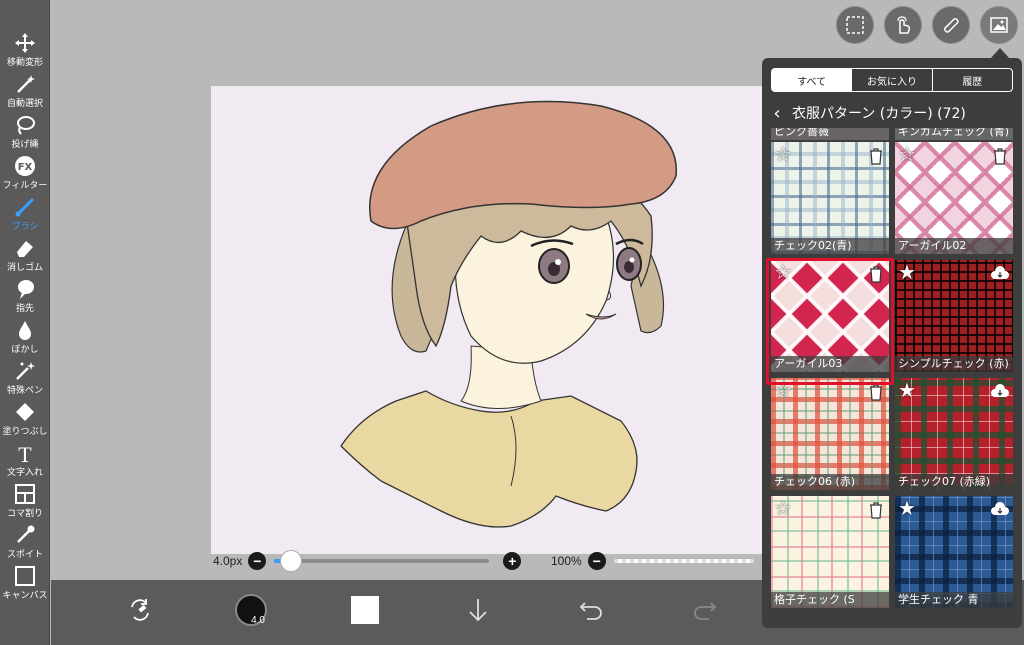 The image size is (1024, 645). I want to click on tool-label: 投げ縄, so click(25, 145).